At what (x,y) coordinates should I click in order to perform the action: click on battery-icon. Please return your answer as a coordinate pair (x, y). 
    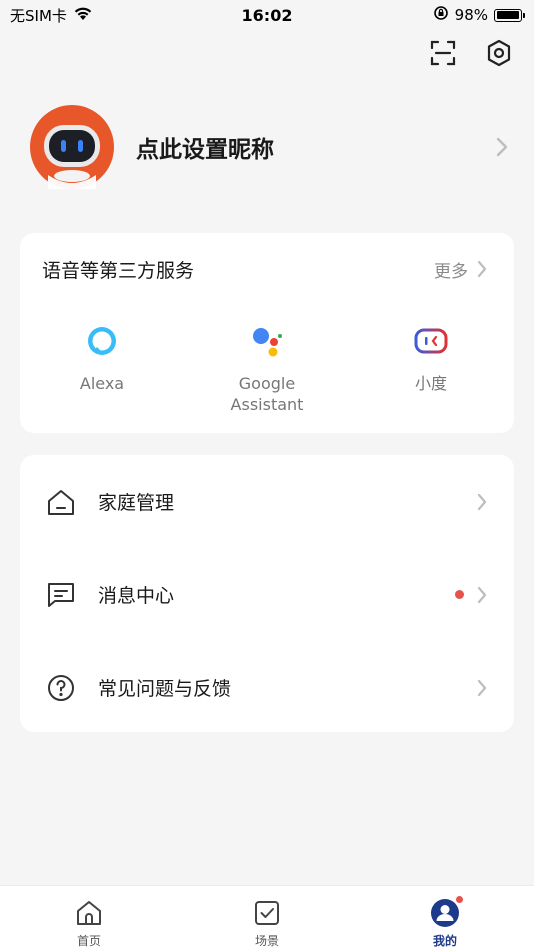
    Looking at the image, I should click on (509, 15).